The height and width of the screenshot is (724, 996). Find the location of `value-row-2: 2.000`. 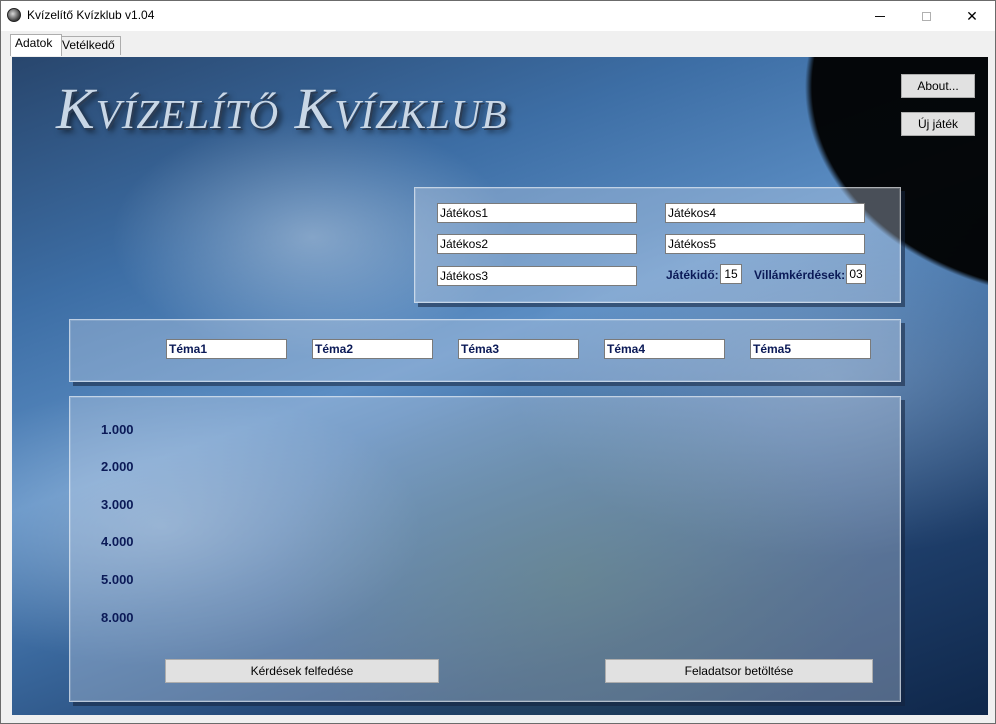

value-row-2: 2.000 is located at coordinates (117, 466).